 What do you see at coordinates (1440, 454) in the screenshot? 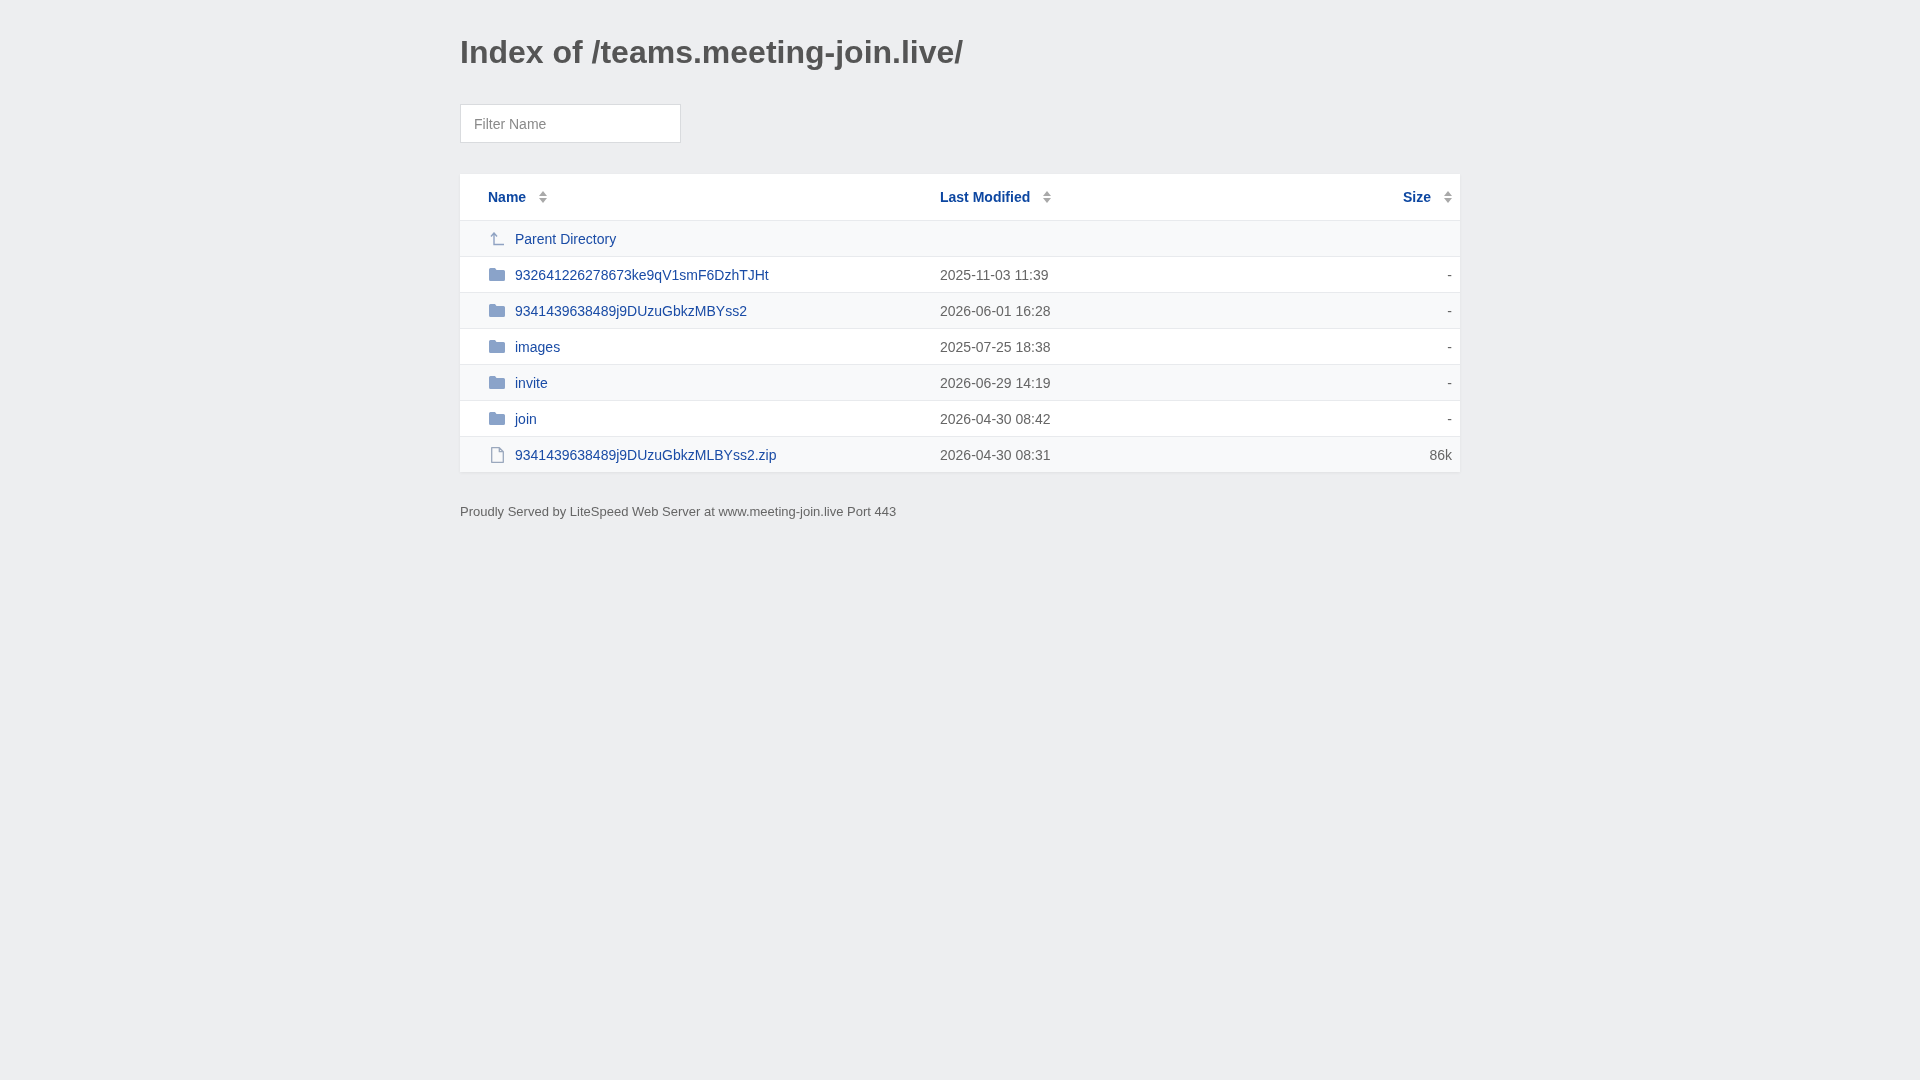
I see `file-size: 86k` at bounding box center [1440, 454].